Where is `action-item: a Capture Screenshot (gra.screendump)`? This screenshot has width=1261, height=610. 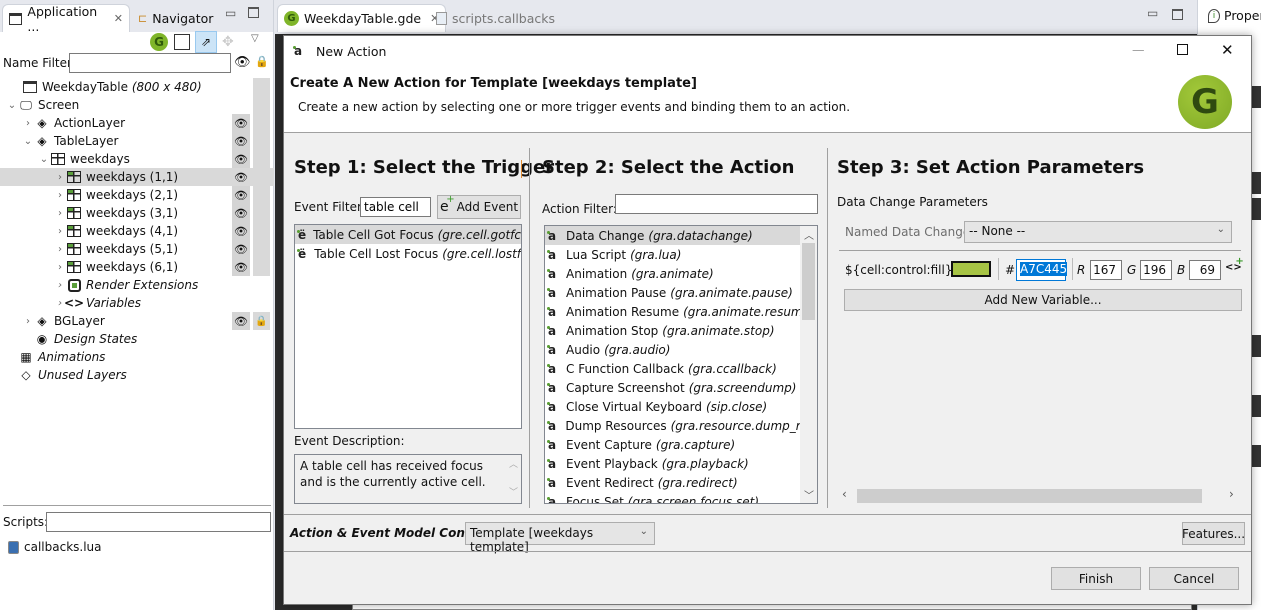
action-item: a Capture Screenshot (gra.screendump) is located at coordinates (681, 387).